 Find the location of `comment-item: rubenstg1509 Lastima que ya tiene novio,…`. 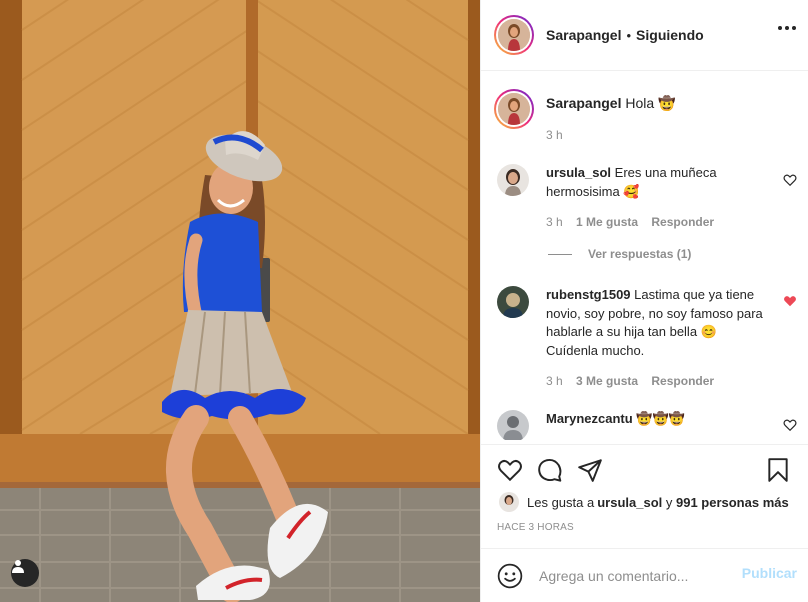

comment-item: rubenstg1509 Lastima que ya tiene novio,… is located at coordinates (647, 338).